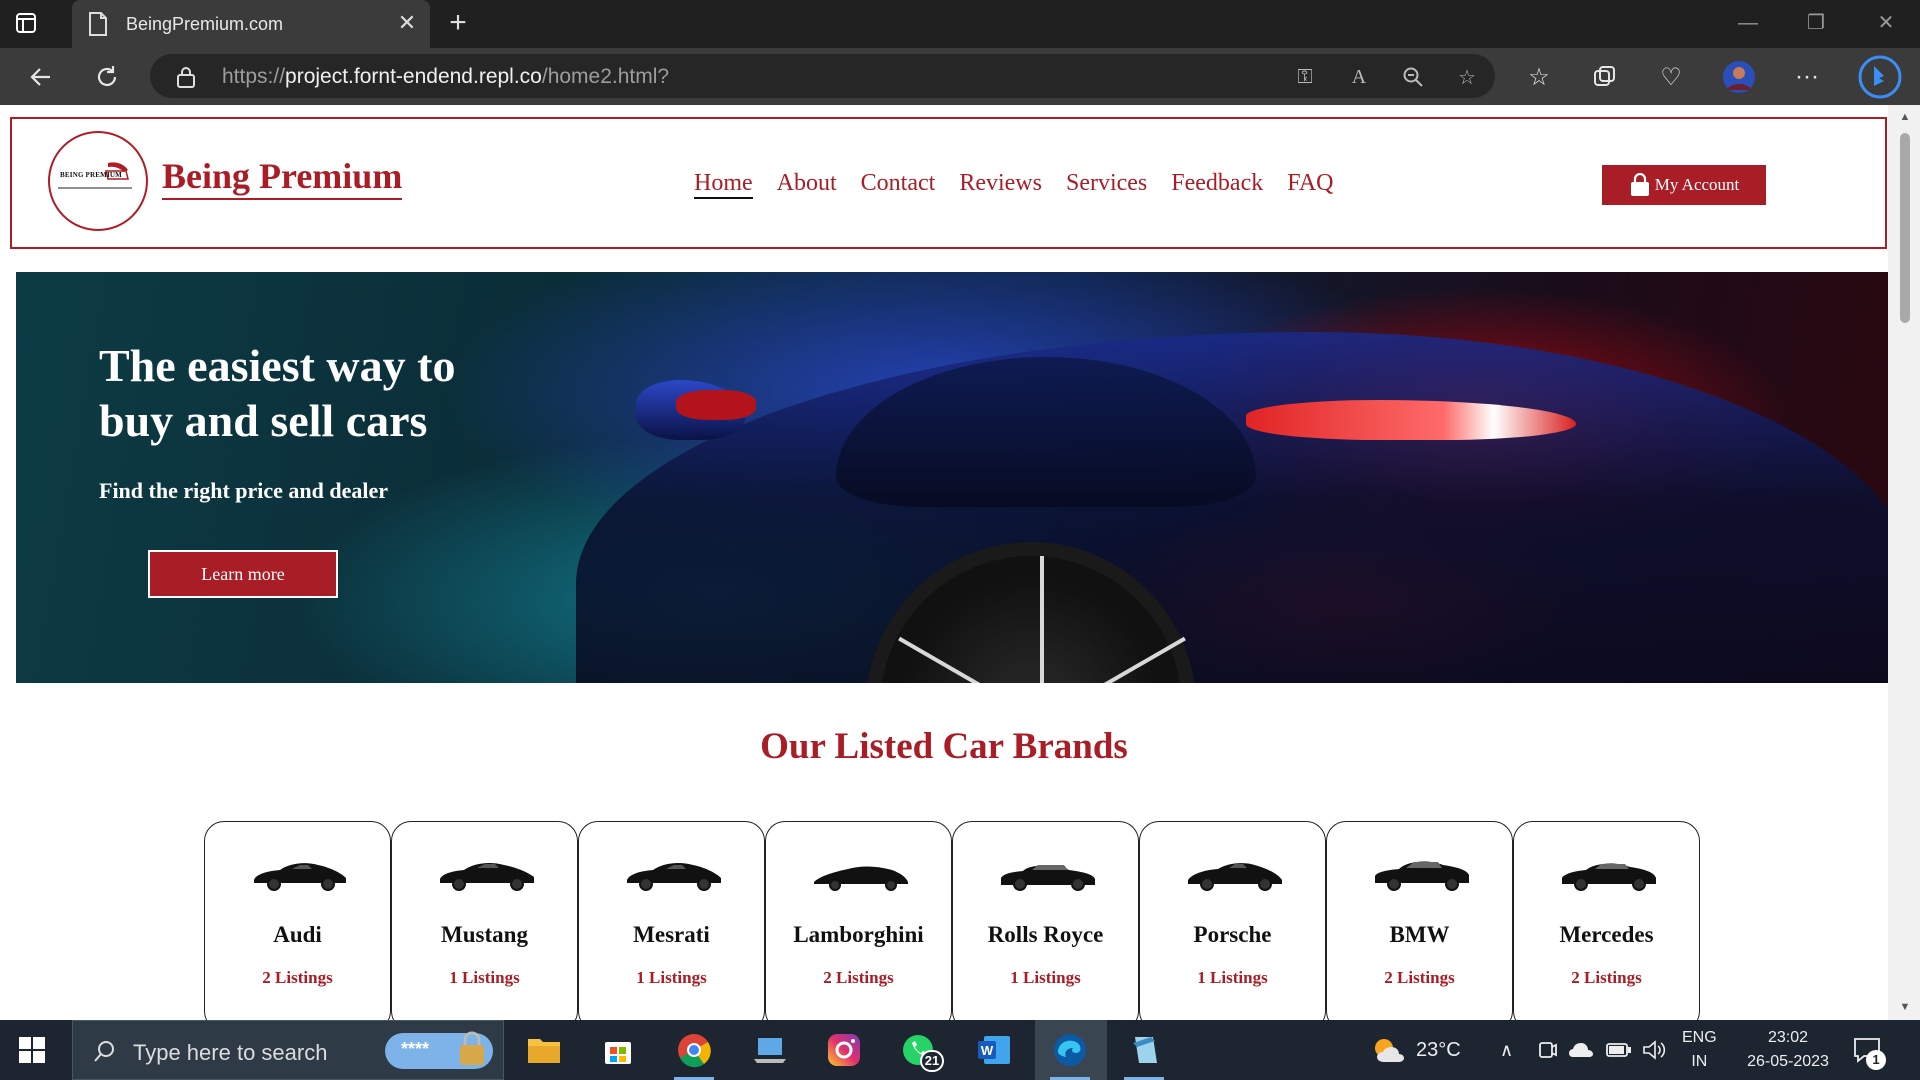 The height and width of the screenshot is (1080, 1920). Describe the element at coordinates (1438, 1049) in the screenshot. I see `weather-temp: 23°C` at that location.